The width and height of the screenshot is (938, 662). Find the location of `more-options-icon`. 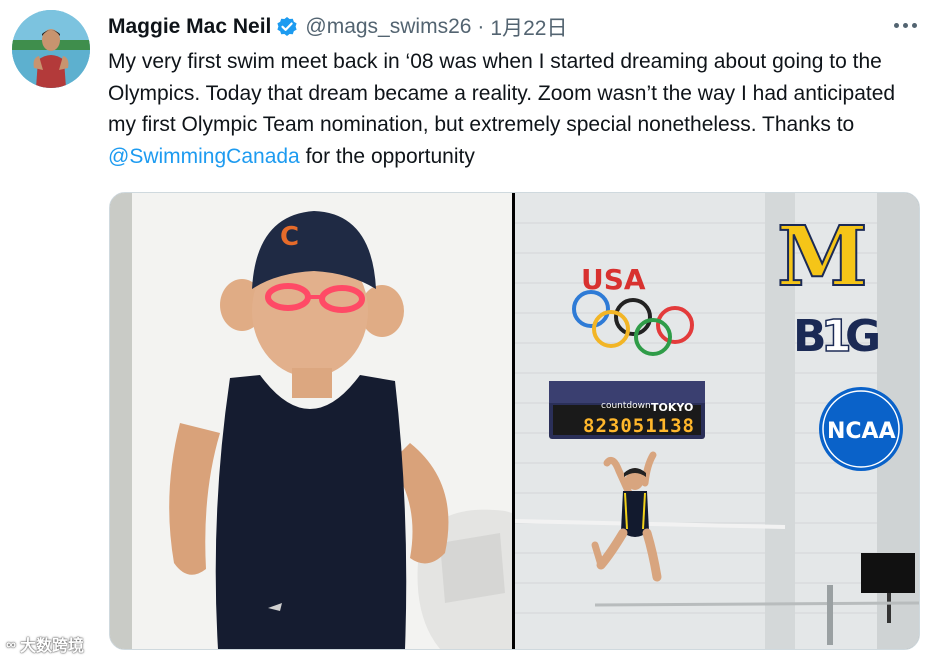

more-options-icon is located at coordinates (905, 25).